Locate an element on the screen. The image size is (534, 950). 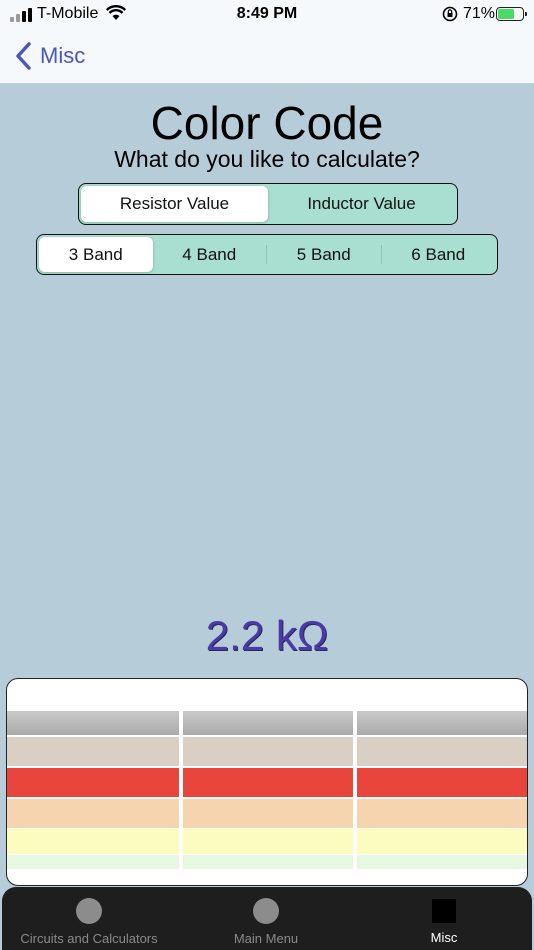
tab-main-menu: Main Menu is located at coordinates (266, 918).